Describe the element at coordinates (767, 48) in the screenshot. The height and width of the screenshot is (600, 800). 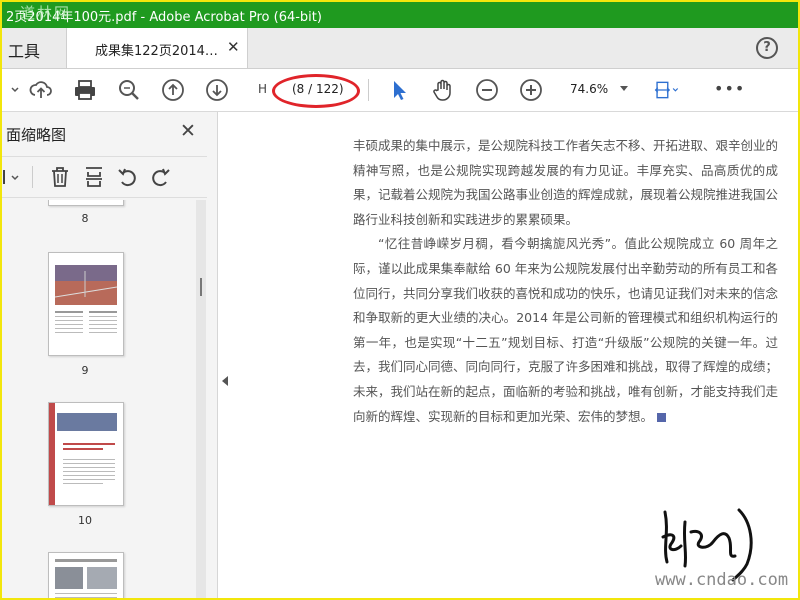
I see `help-icon: ?` at that location.